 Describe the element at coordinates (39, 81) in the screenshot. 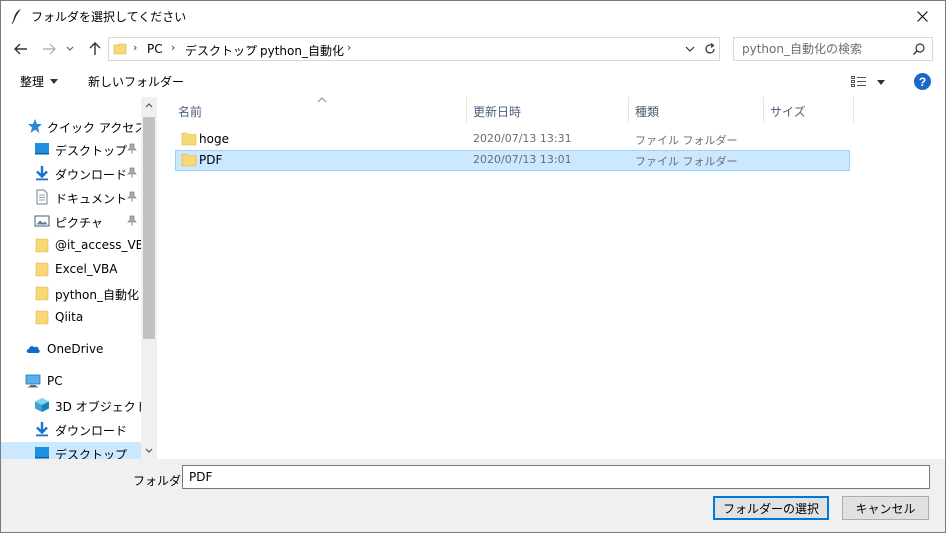

I see `organize-button: 整理` at that location.